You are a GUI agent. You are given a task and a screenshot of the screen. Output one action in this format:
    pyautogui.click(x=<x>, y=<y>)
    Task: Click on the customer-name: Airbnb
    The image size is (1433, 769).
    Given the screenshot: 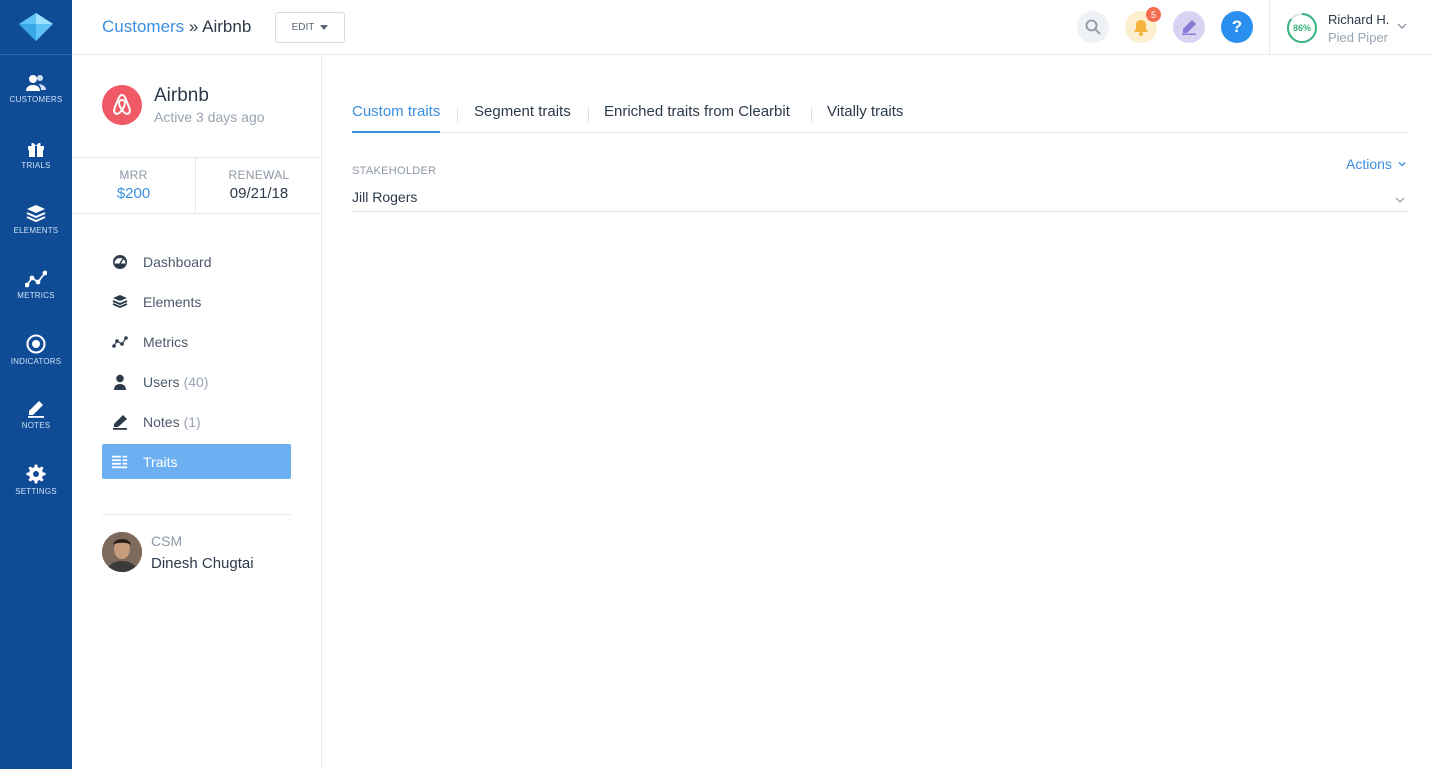 What is the action you would take?
    pyautogui.click(x=181, y=95)
    